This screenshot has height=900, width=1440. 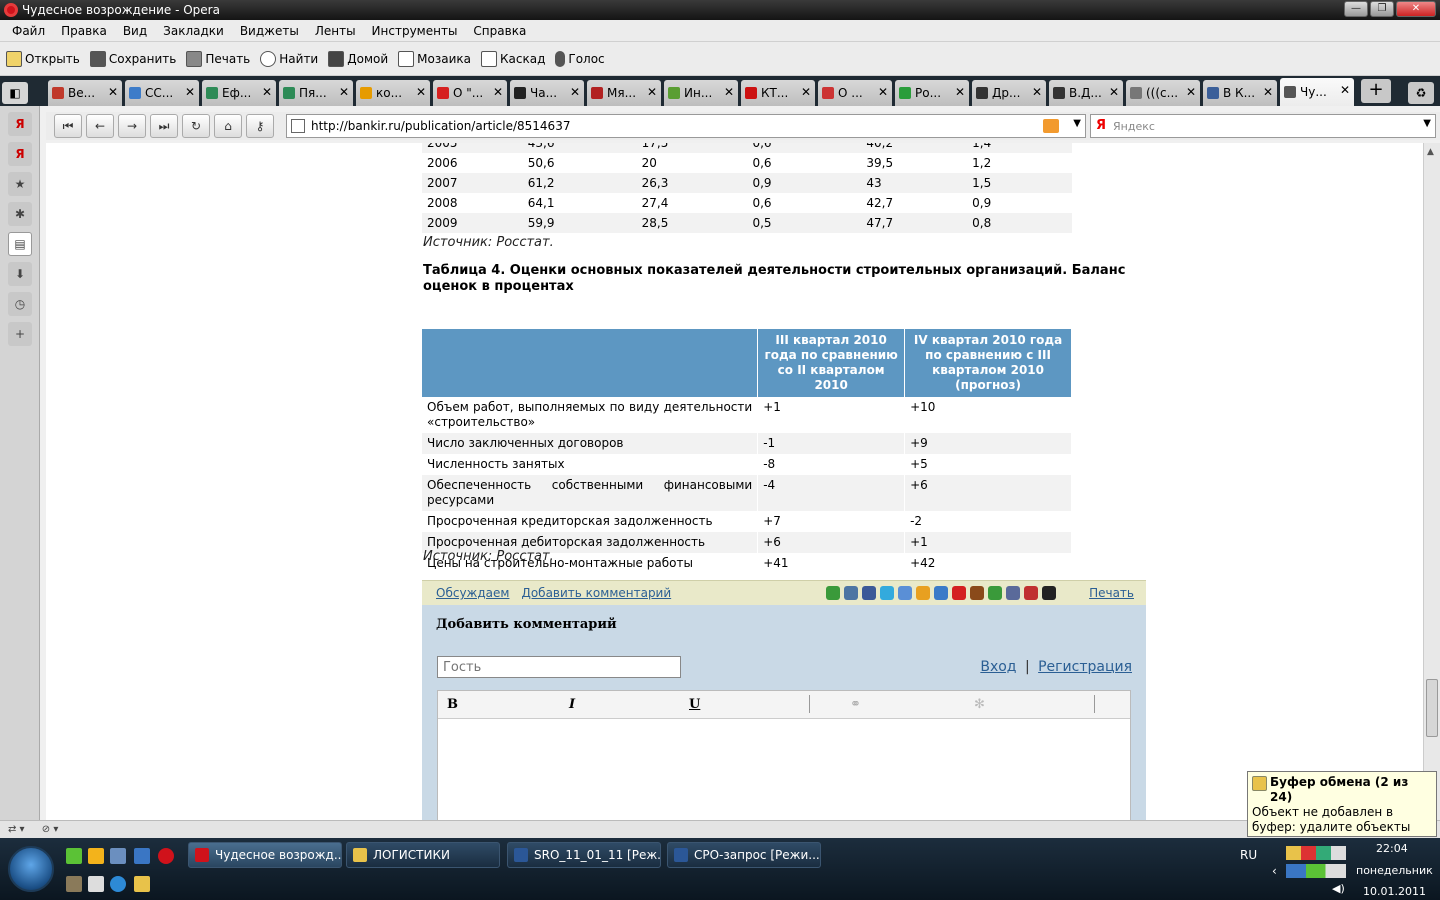 I want to click on save-button: Сохранить, so click(x=132, y=58).